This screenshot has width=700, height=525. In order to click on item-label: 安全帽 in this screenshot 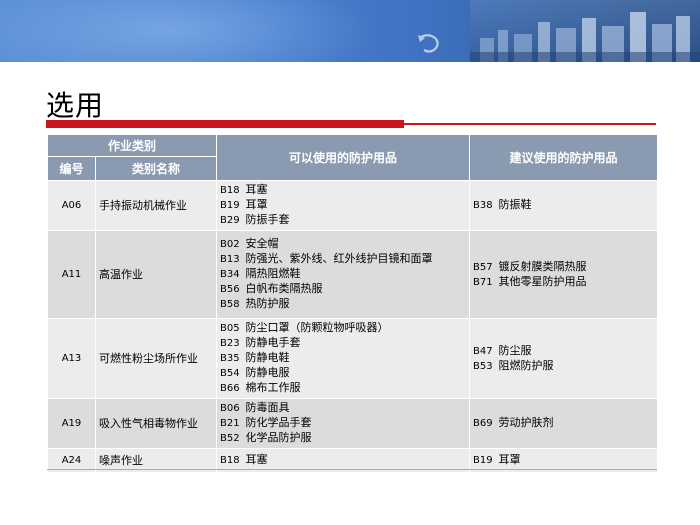, I will do `click(262, 243)`.